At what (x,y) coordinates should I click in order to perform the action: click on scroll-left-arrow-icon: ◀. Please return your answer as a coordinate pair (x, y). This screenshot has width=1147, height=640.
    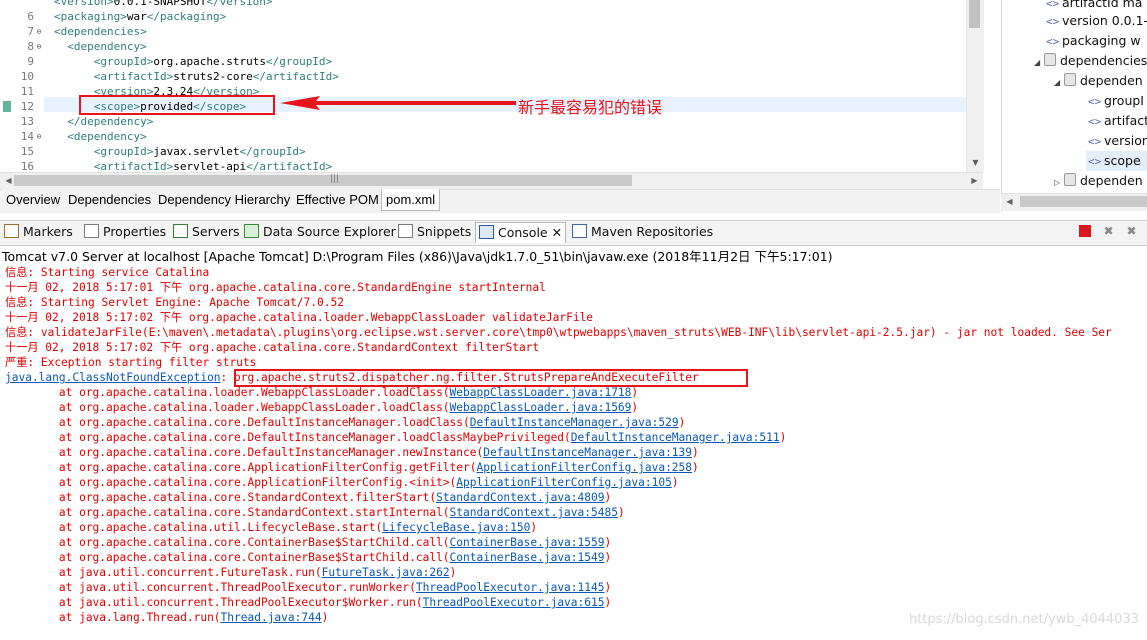
    Looking at the image, I should click on (1009, 201).